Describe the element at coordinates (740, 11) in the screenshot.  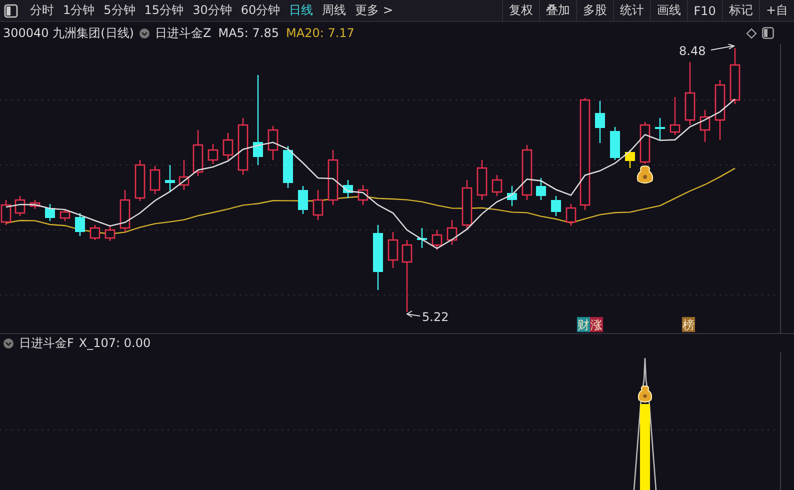
I see `toolbar-button: 标记` at that location.